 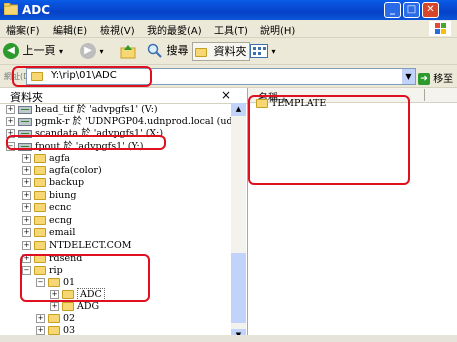 What do you see at coordinates (133, 121) in the screenshot?
I see `tree-item-label: pgmk-r 於 'UDNPGP04.udnprod.local (udnp` at bounding box center [133, 121].